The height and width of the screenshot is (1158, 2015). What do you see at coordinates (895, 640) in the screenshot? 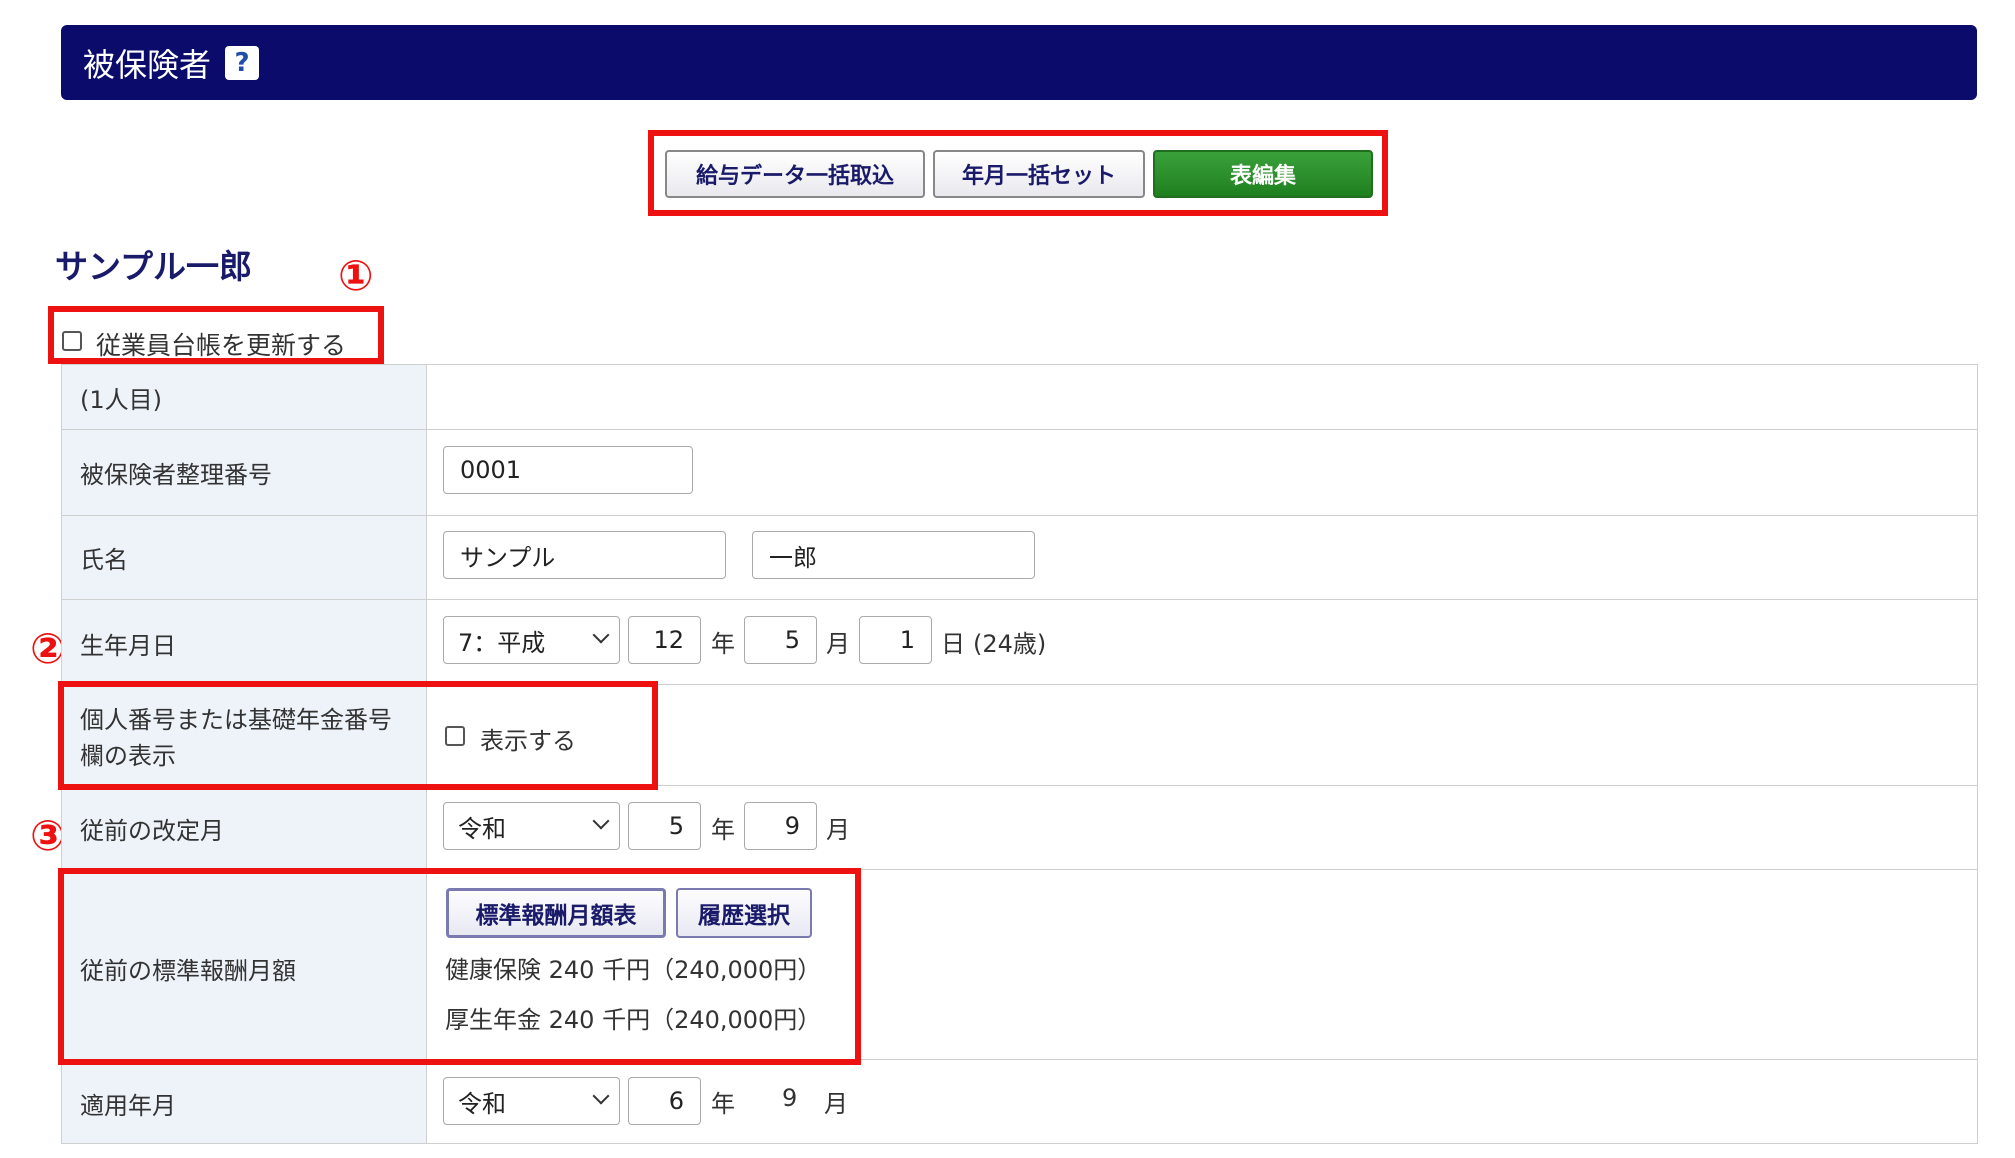
I see `birth-day-input: 1` at bounding box center [895, 640].